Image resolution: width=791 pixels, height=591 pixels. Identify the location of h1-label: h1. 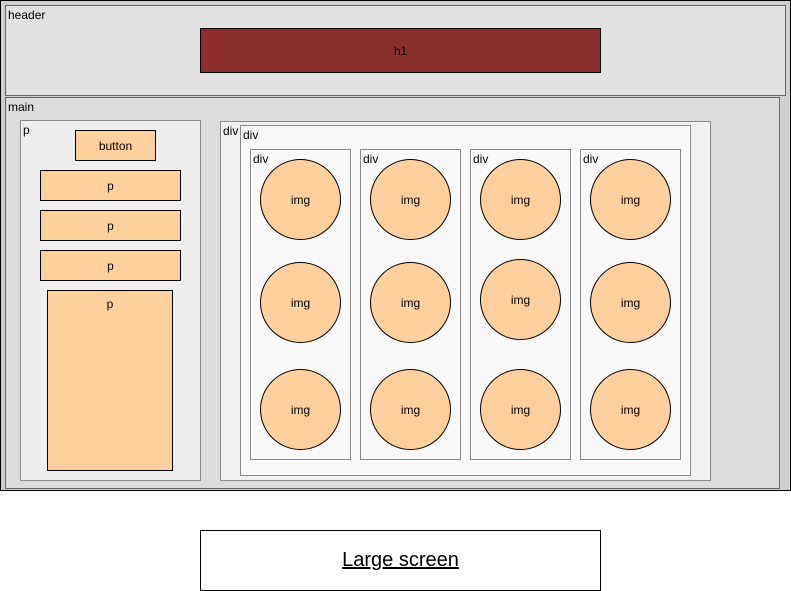
(400, 50).